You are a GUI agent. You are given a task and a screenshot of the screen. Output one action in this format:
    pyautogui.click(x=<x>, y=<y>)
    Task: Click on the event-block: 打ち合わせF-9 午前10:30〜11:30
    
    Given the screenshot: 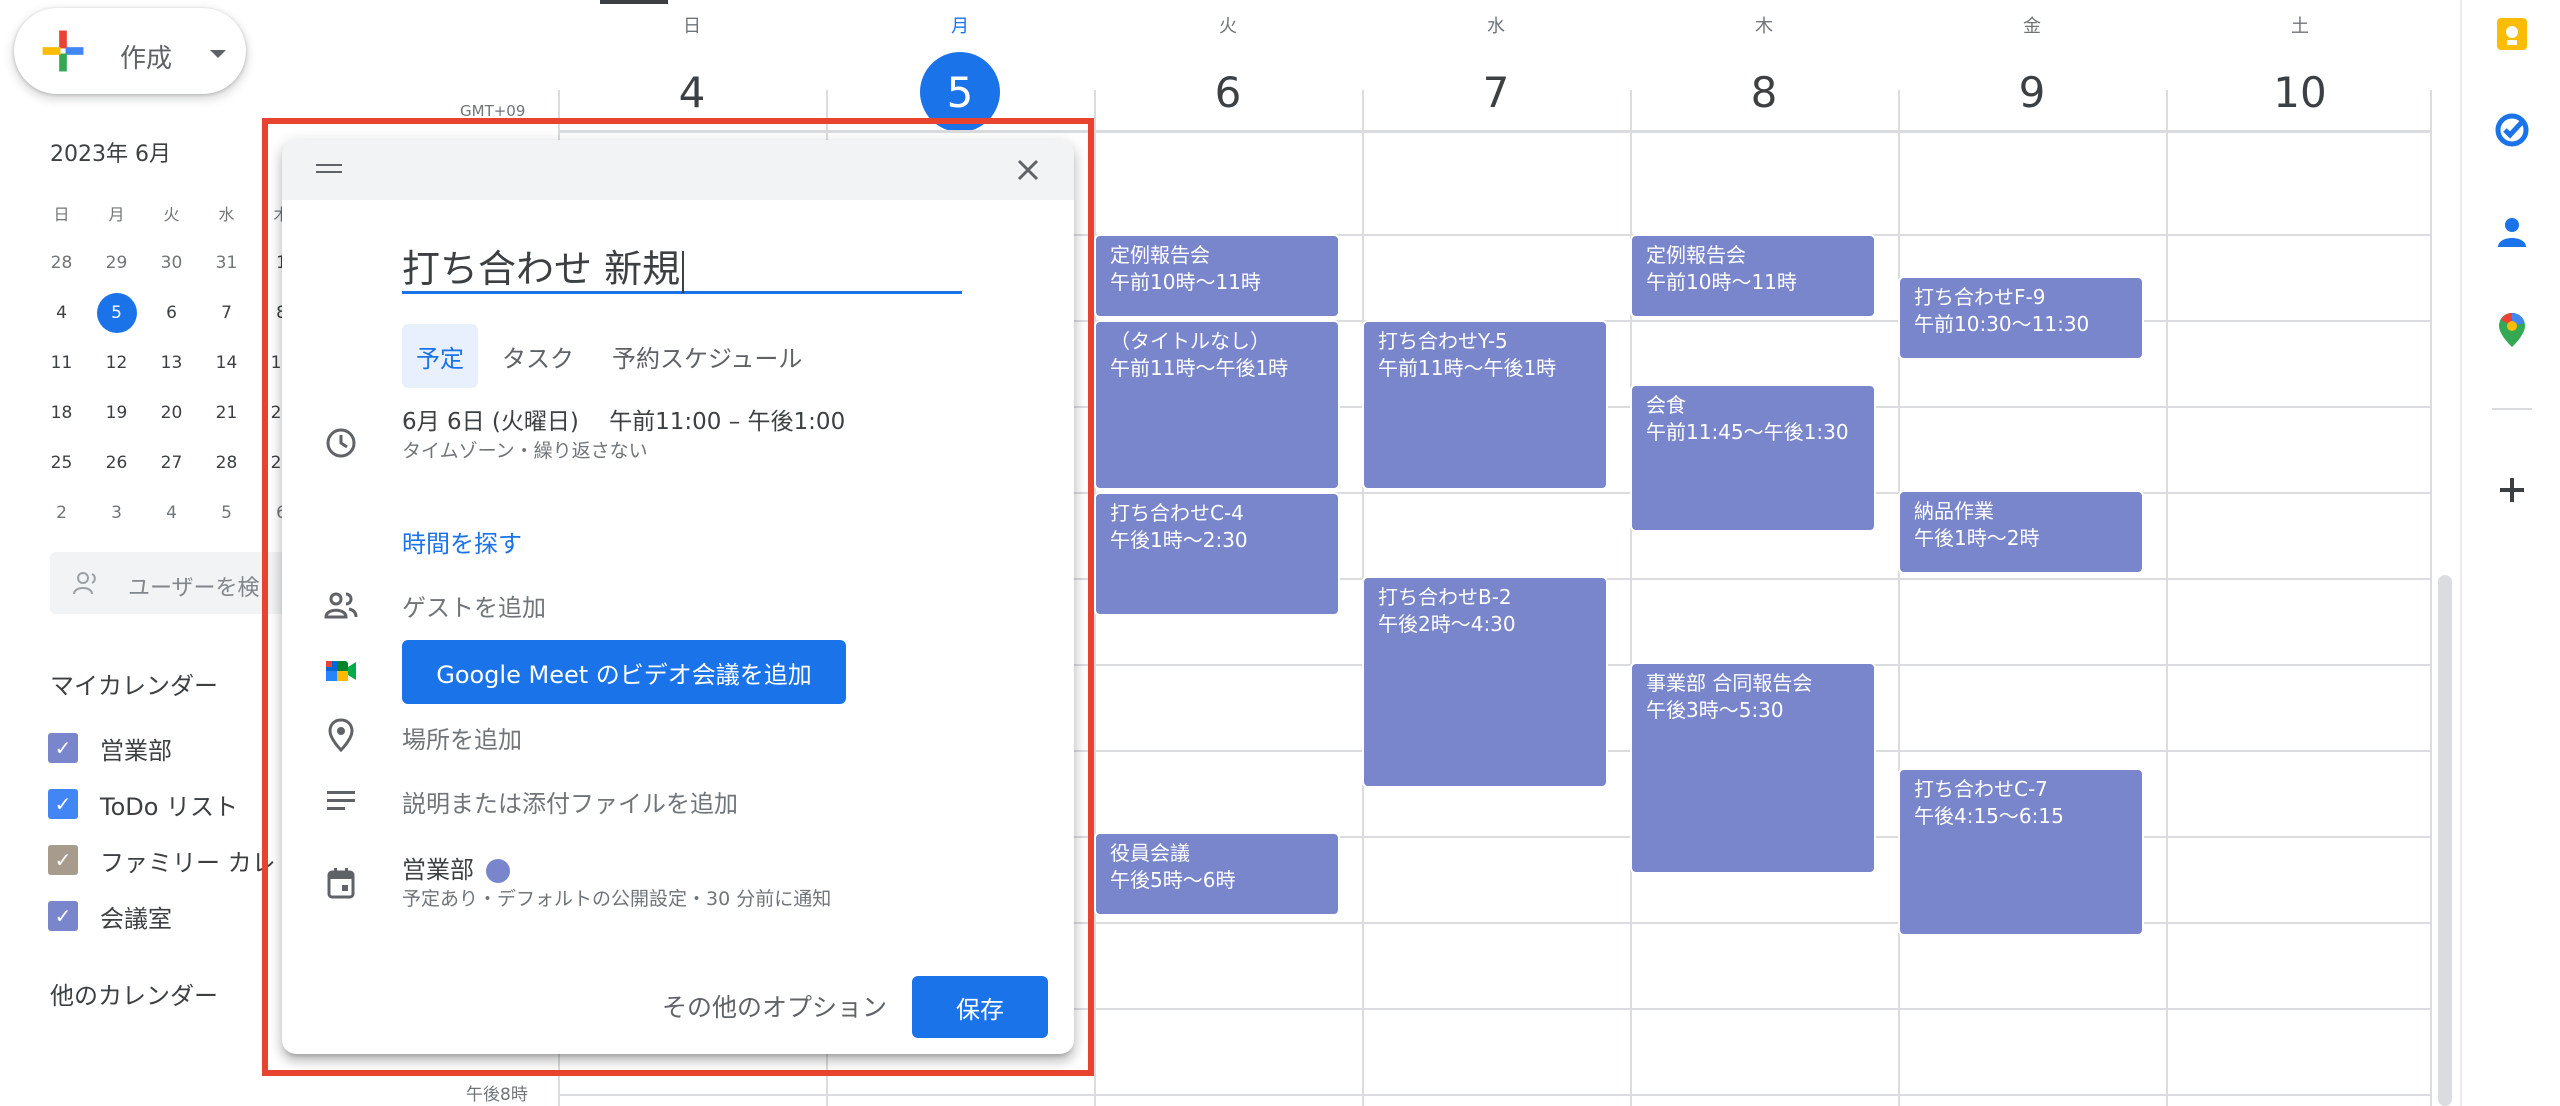 What is the action you would take?
    pyautogui.click(x=2021, y=318)
    